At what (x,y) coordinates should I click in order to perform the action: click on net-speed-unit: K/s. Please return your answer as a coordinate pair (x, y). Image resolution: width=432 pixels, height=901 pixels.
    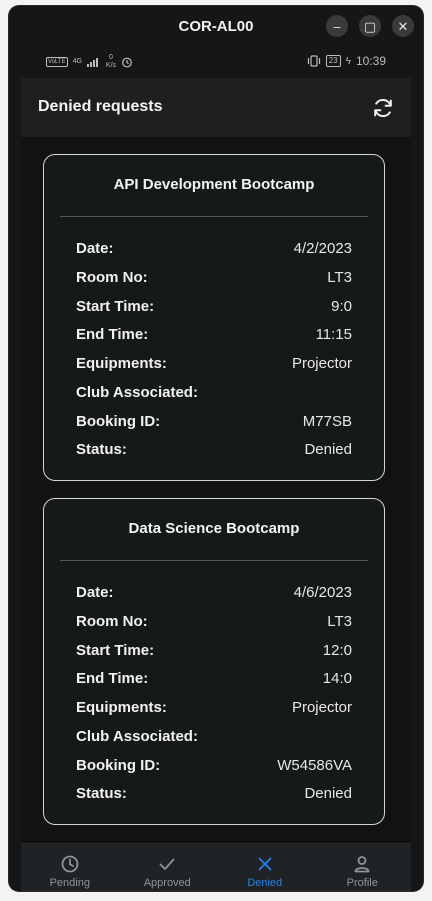
    Looking at the image, I should click on (111, 65).